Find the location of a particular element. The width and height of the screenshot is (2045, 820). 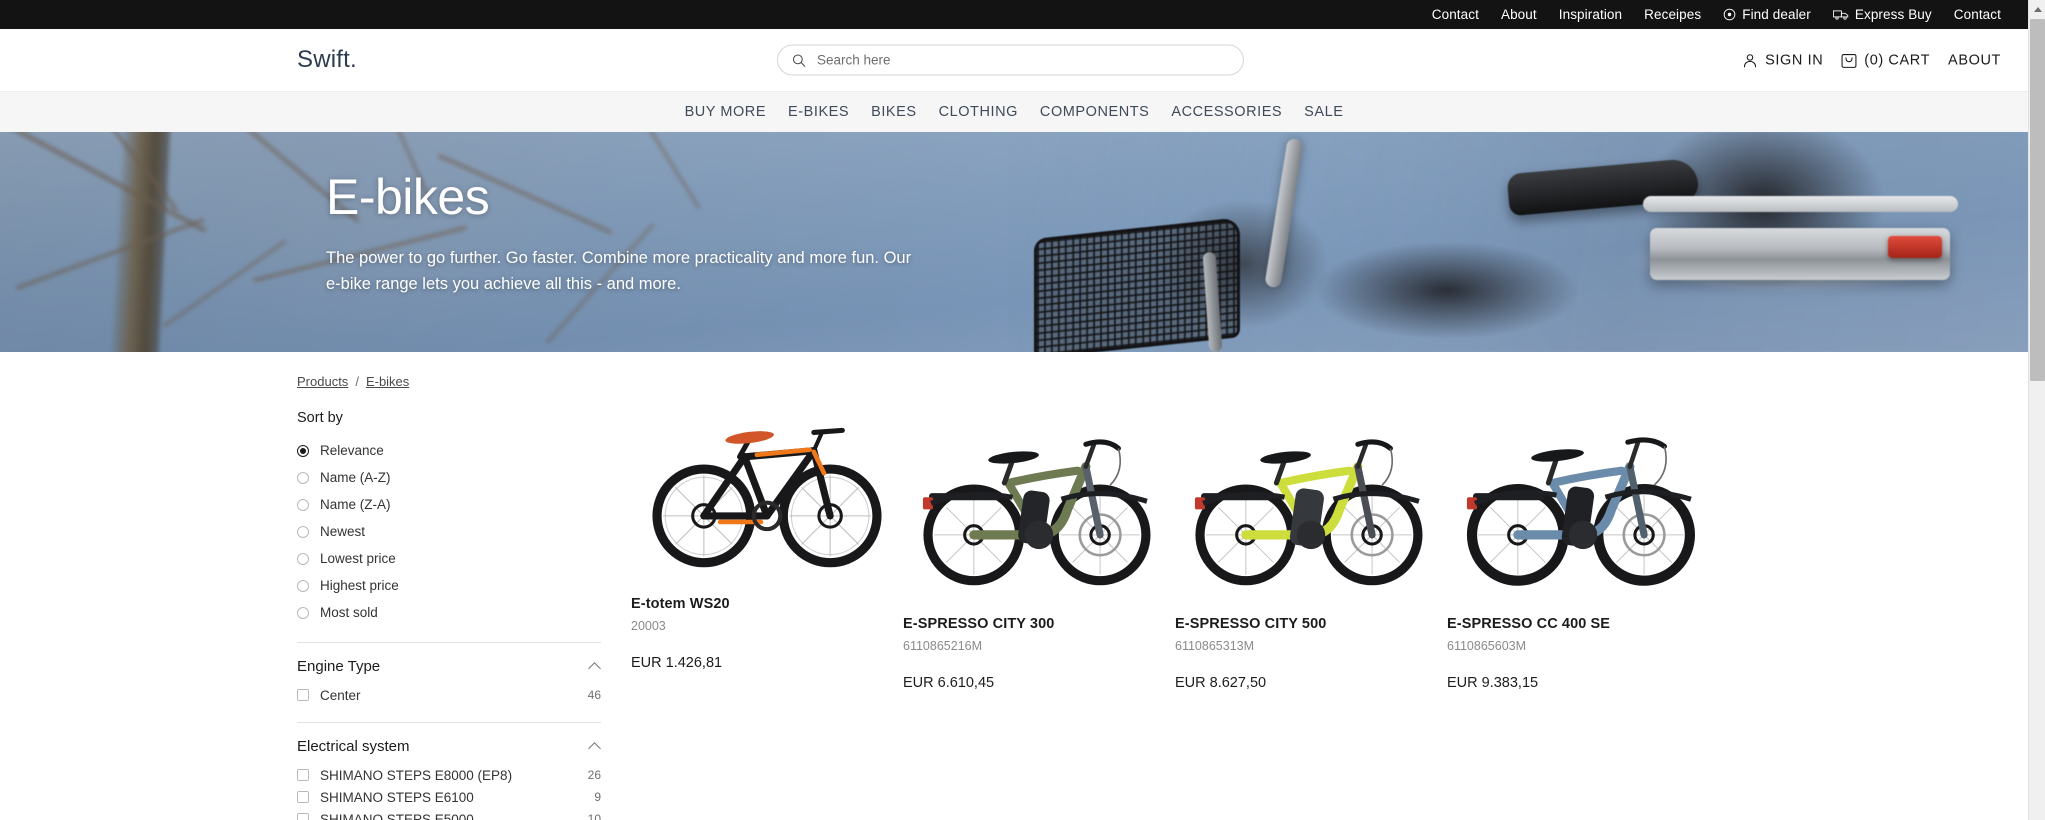

nav-item-buy-more: BUY MORE is located at coordinates (725, 112).